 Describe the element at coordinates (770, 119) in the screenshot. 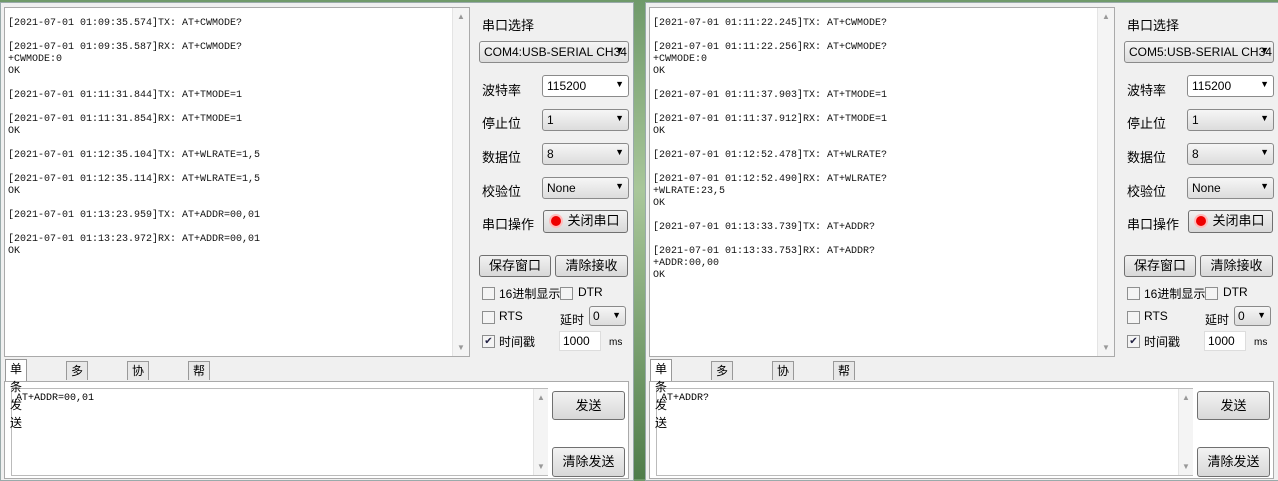

I see `log-line: [2021-07-01 01:11:37.912]RX: AT+TMODE=1` at that location.